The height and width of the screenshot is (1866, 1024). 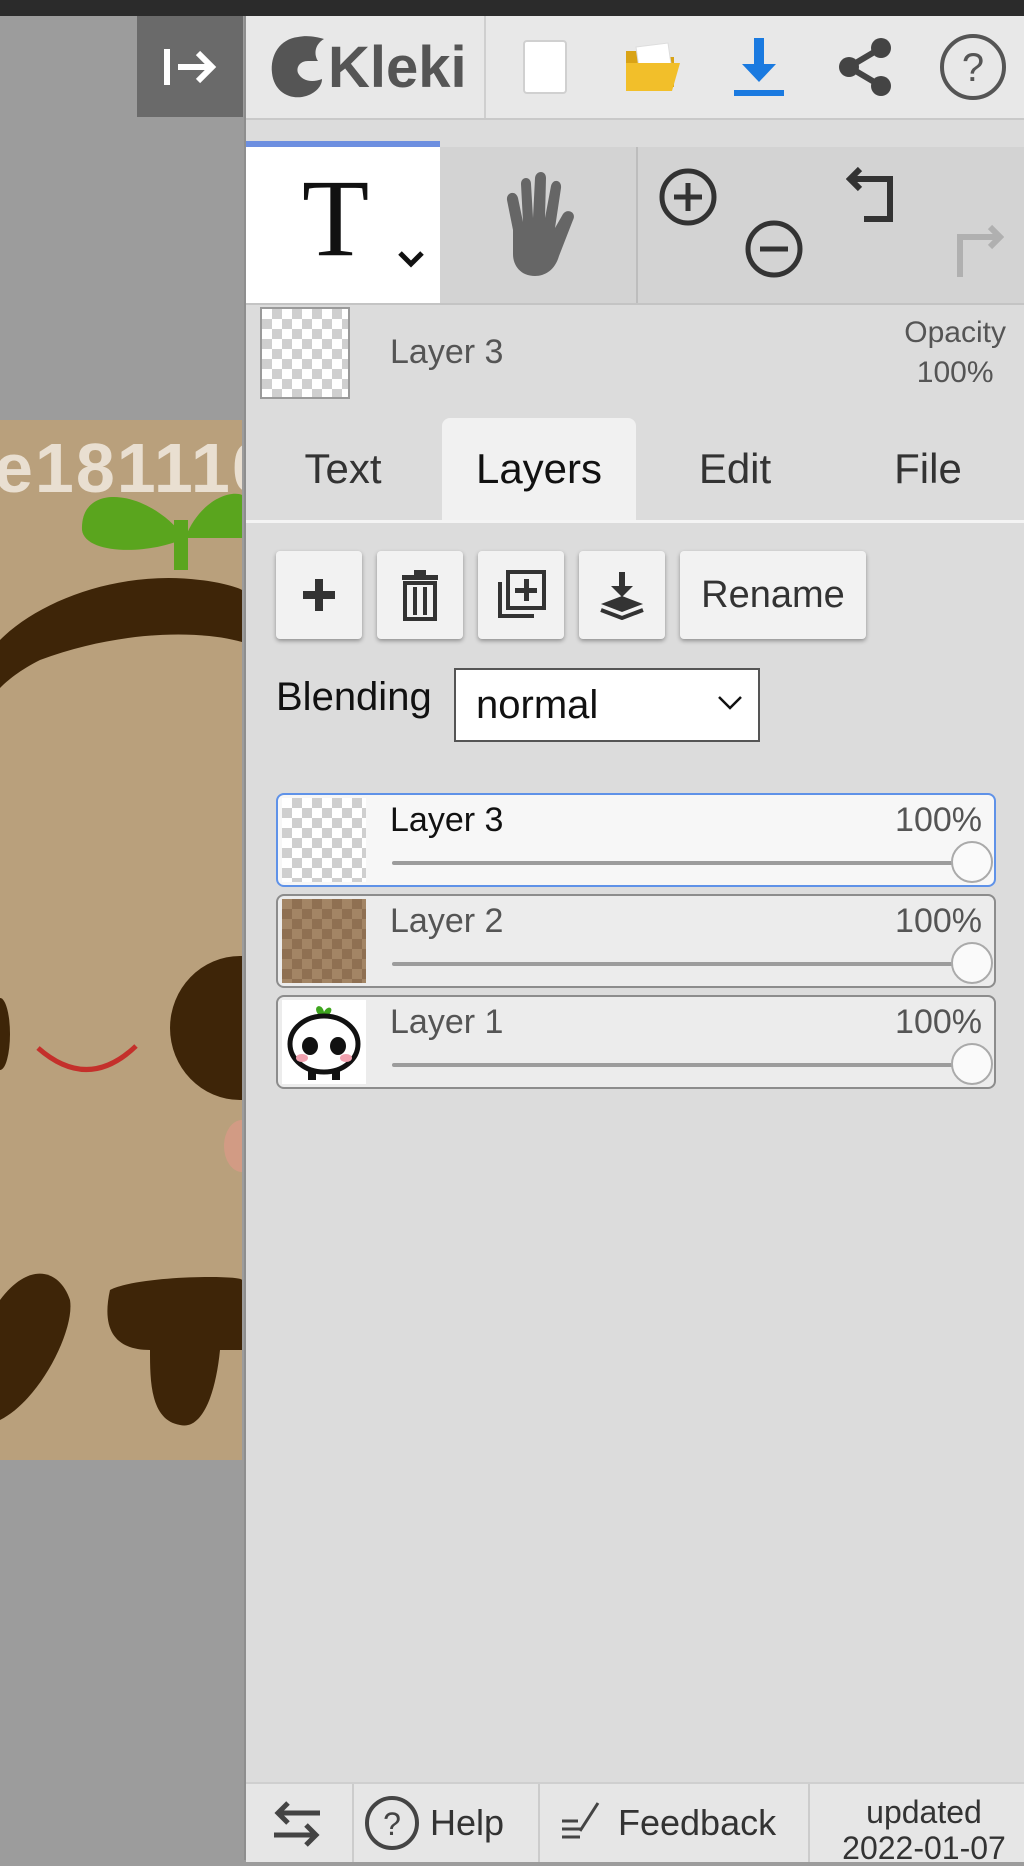 What do you see at coordinates (955, 372) in the screenshot?
I see `opacity-value: 100%` at bounding box center [955, 372].